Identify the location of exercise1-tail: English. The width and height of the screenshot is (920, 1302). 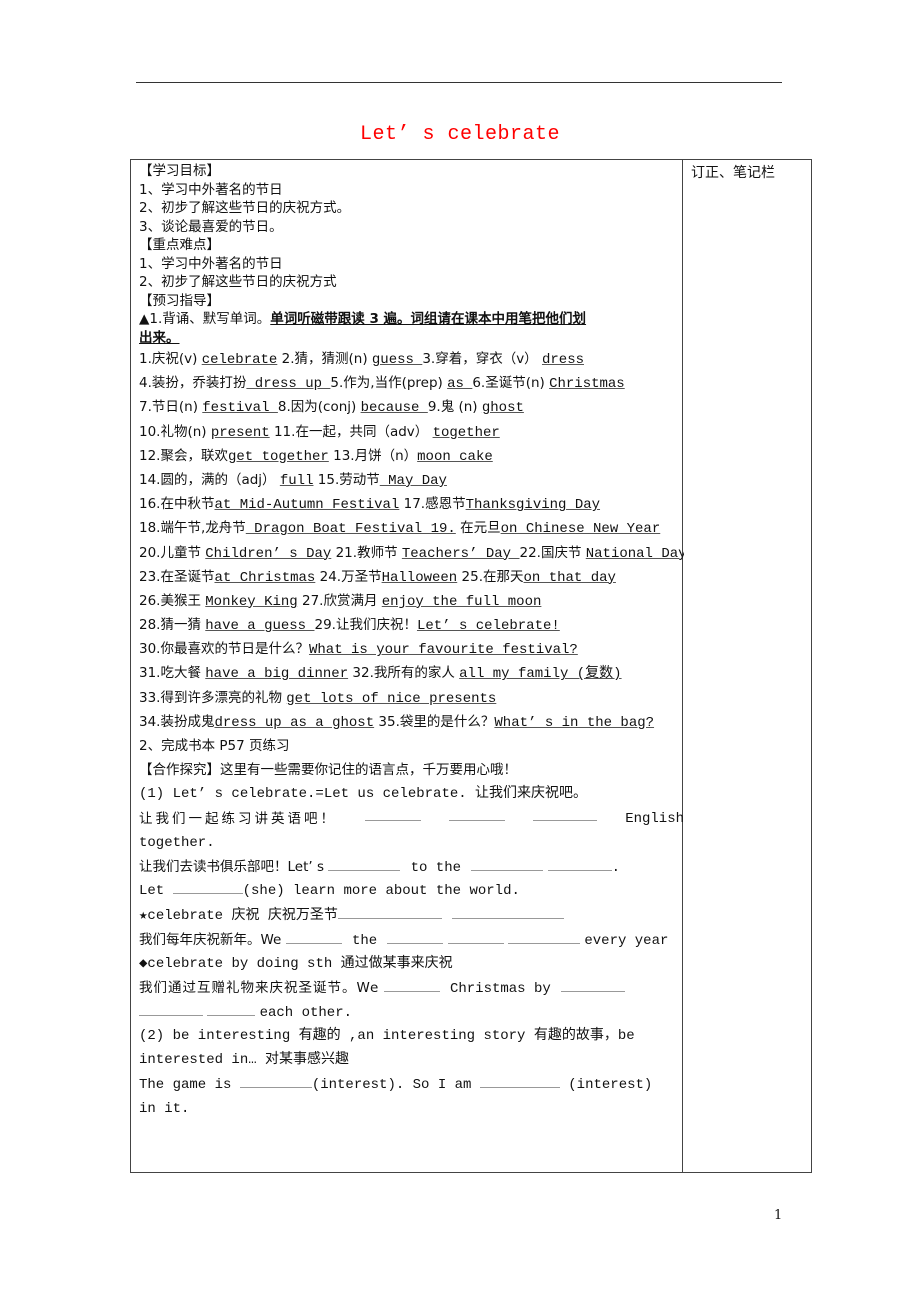
(654, 818).